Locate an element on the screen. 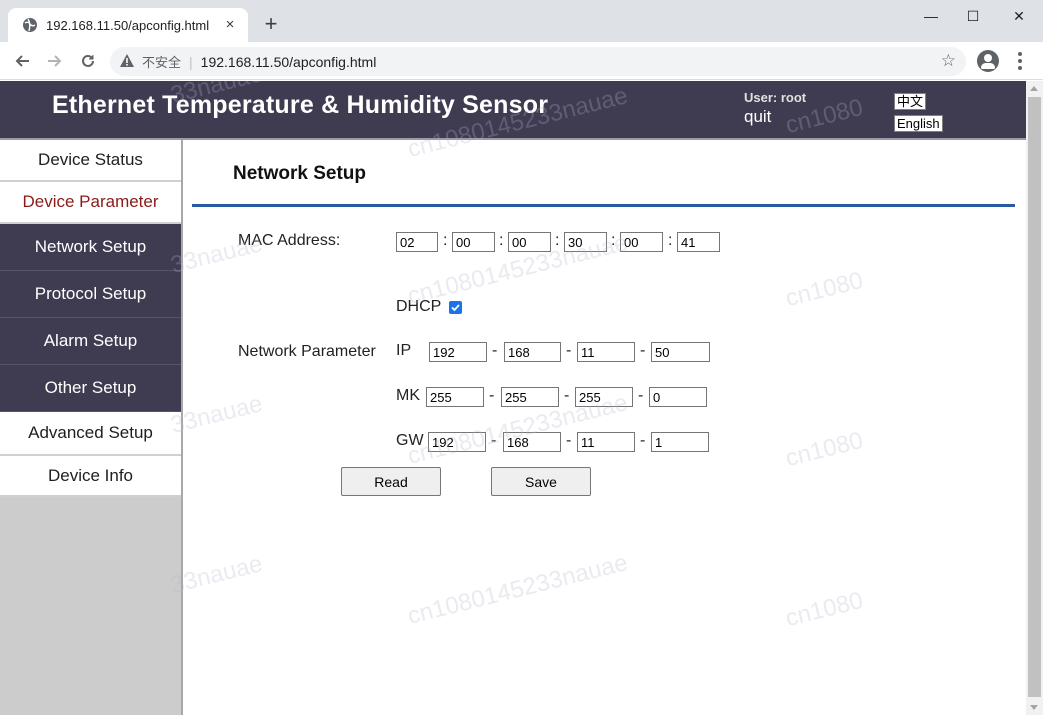 The width and height of the screenshot is (1043, 715). scroll-thumb is located at coordinates (1034, 397).